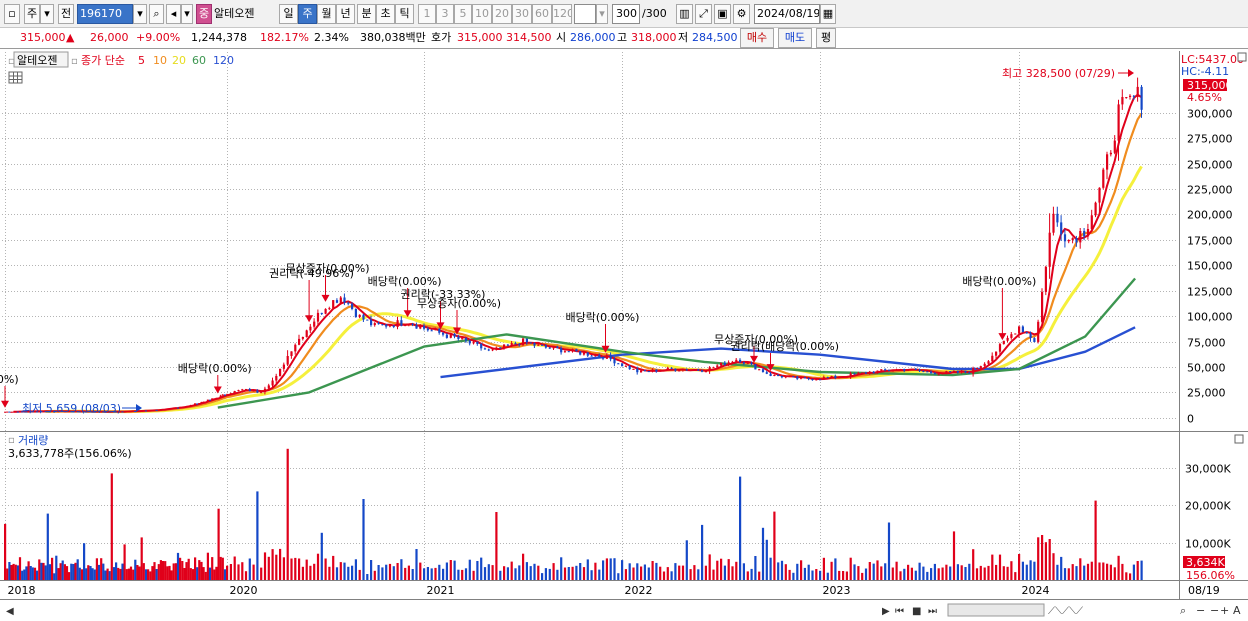  I want to click on interval-30-button: 30, so click(522, 14).